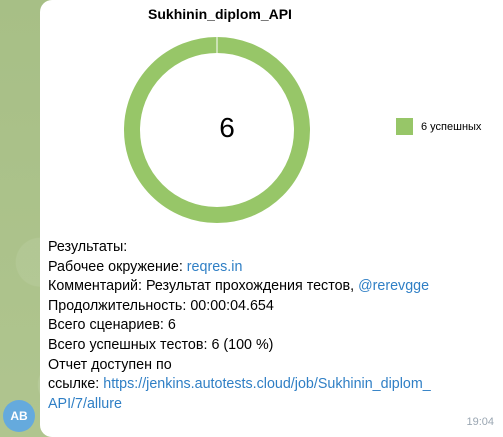 Image resolution: width=503 pixels, height=437 pixels. Describe the element at coordinates (451, 126) in the screenshot. I see `legend-label: 6 успешных` at that location.